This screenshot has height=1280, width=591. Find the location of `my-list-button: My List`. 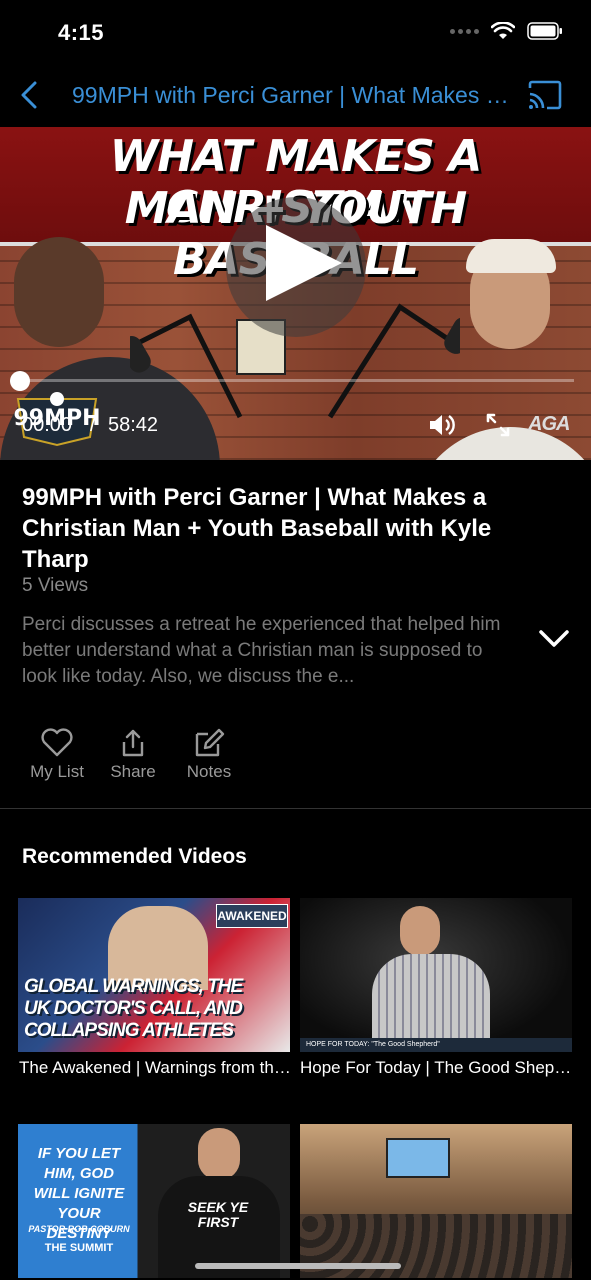

my-list-button: My List is located at coordinates (57, 755).